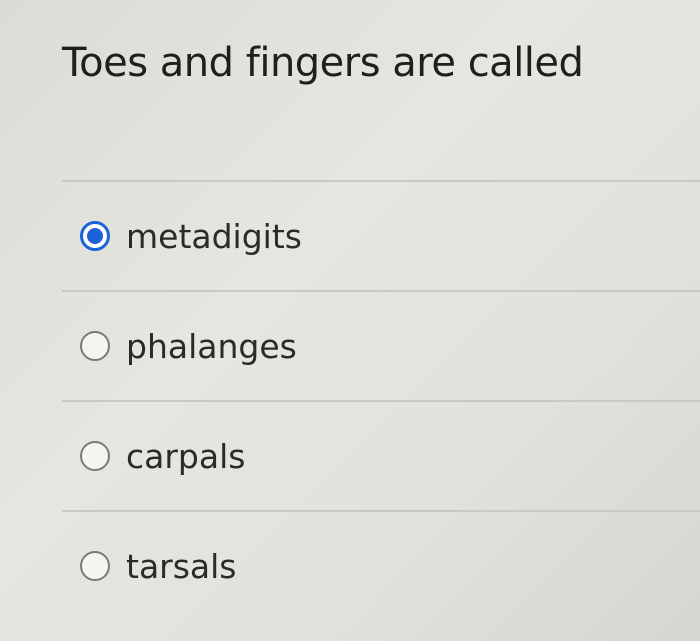 This screenshot has height=641, width=700. I want to click on radio-selected-icon, so click(95, 236).